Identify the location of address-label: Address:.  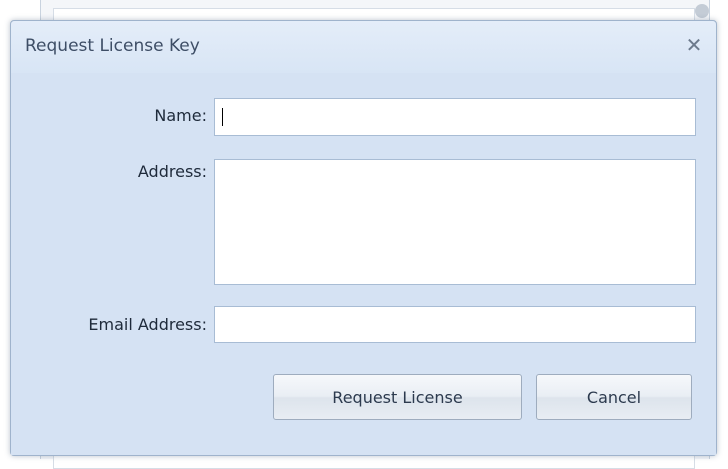
(172, 171).